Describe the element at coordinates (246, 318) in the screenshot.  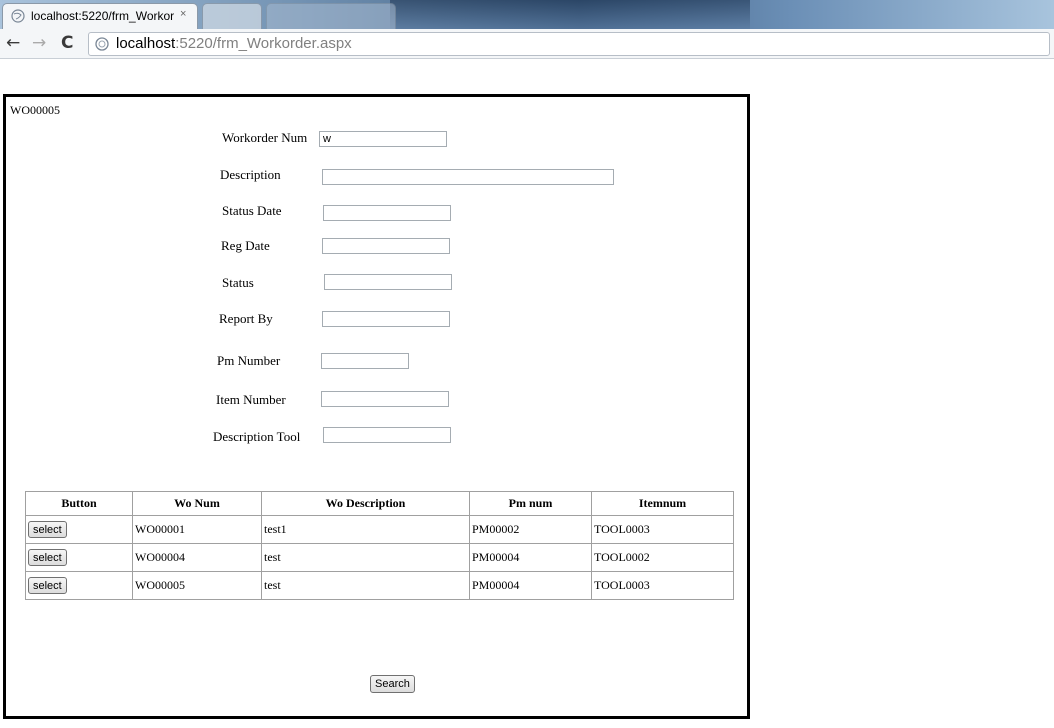
I see `report-by-label: Report By` at that location.